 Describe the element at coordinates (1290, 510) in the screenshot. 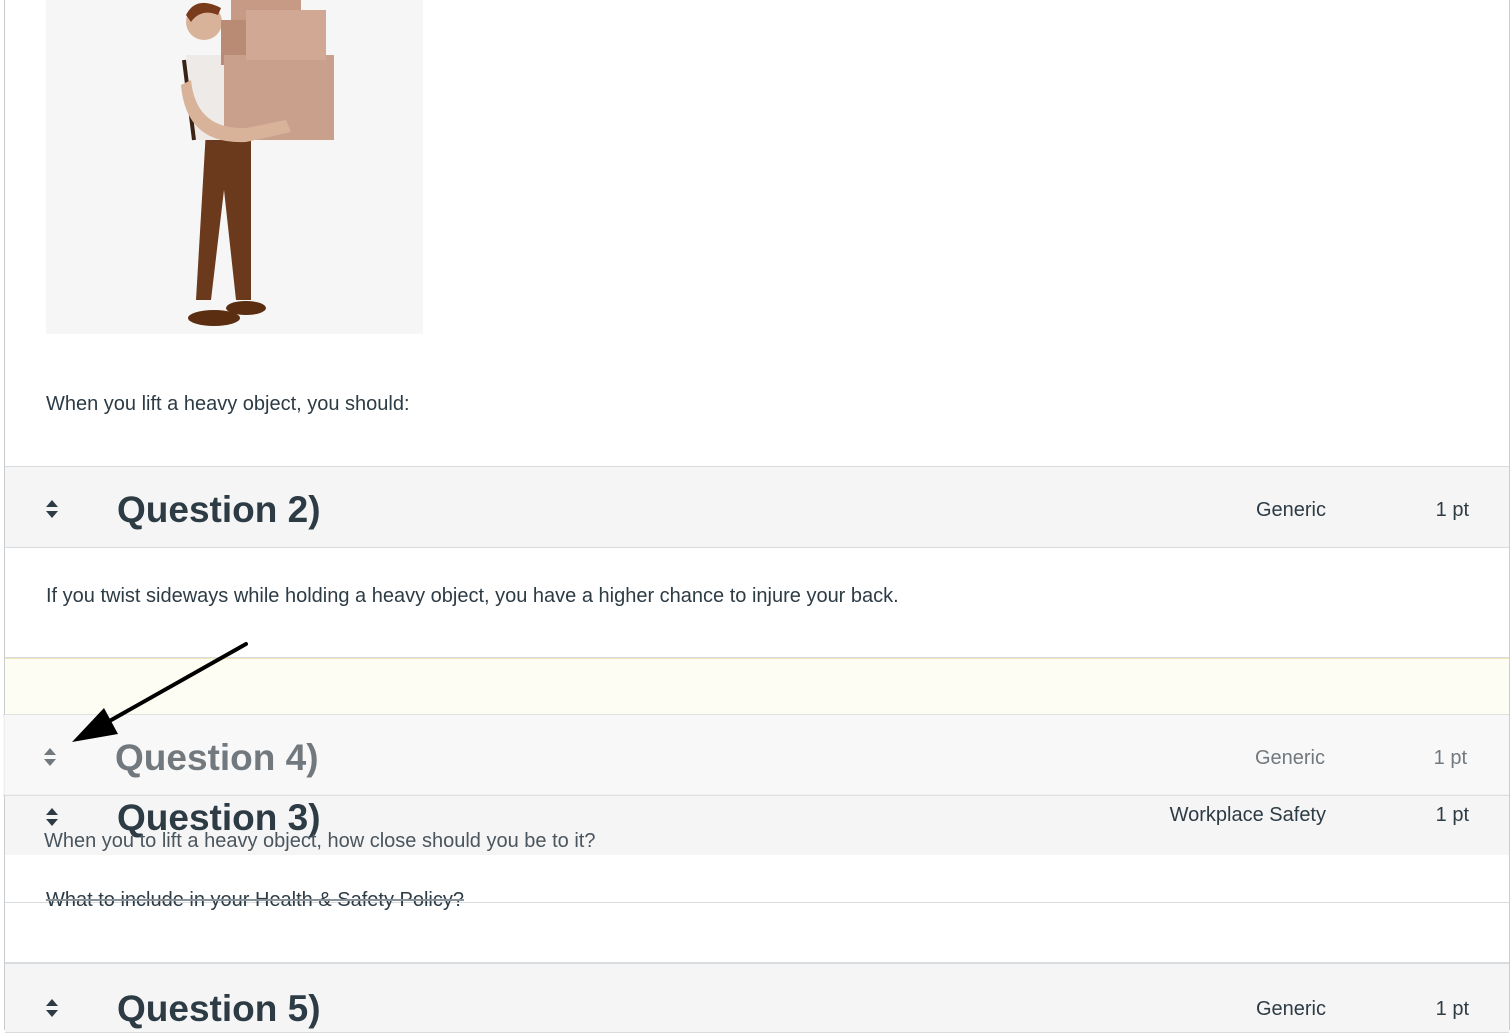

I see `question-2-bank: Generic` at that location.